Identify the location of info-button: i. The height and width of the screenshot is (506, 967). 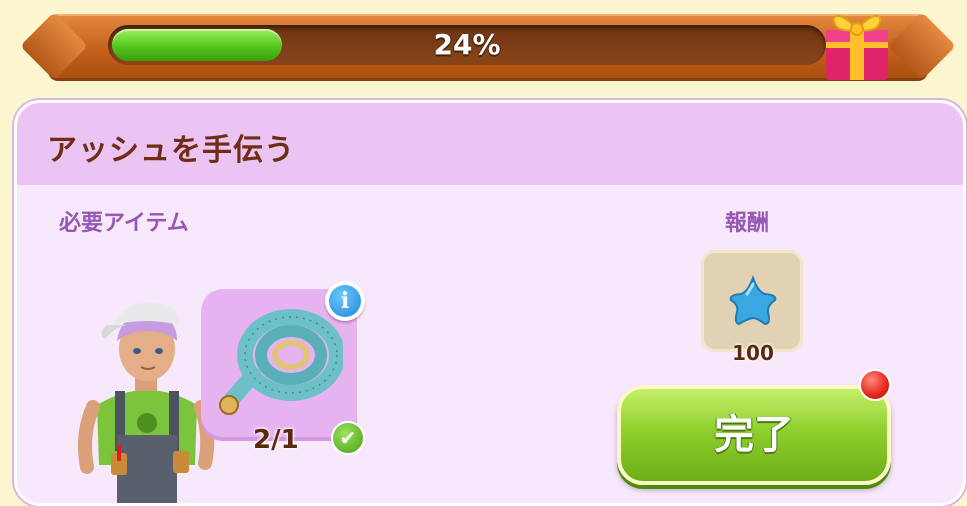
(345, 301).